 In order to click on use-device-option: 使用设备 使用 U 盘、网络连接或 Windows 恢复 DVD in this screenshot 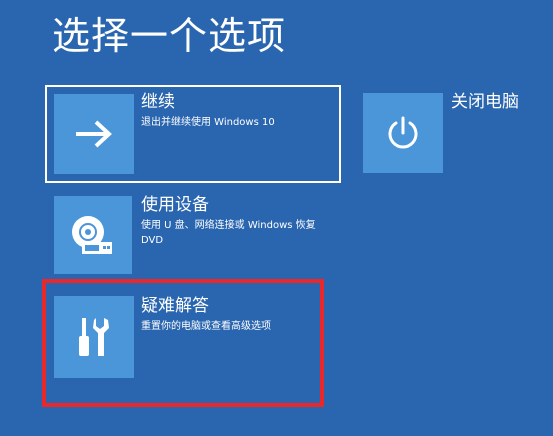, I will do `click(193, 232)`.